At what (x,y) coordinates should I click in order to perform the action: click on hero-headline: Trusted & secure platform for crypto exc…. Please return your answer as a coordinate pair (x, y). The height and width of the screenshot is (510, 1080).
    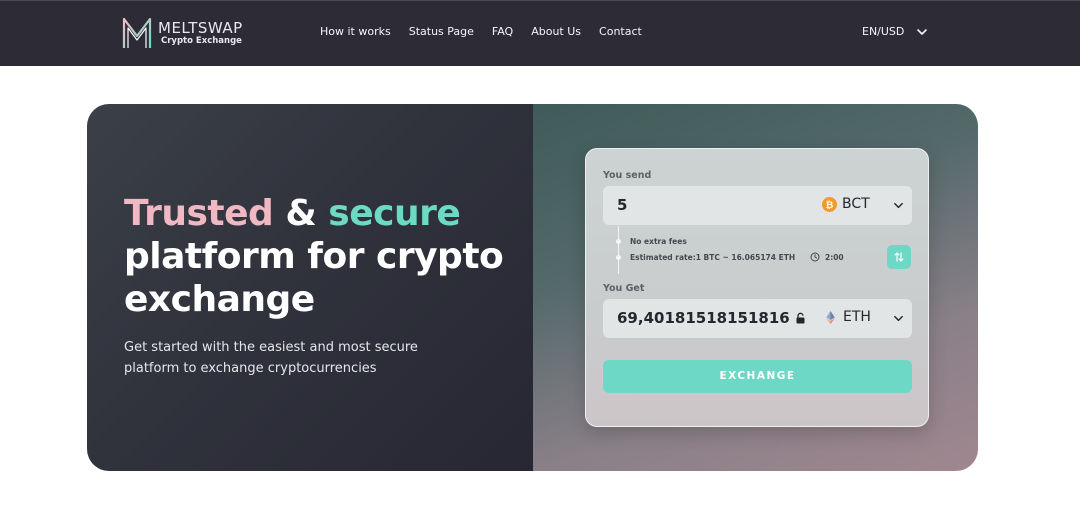
    Looking at the image, I should click on (324, 256).